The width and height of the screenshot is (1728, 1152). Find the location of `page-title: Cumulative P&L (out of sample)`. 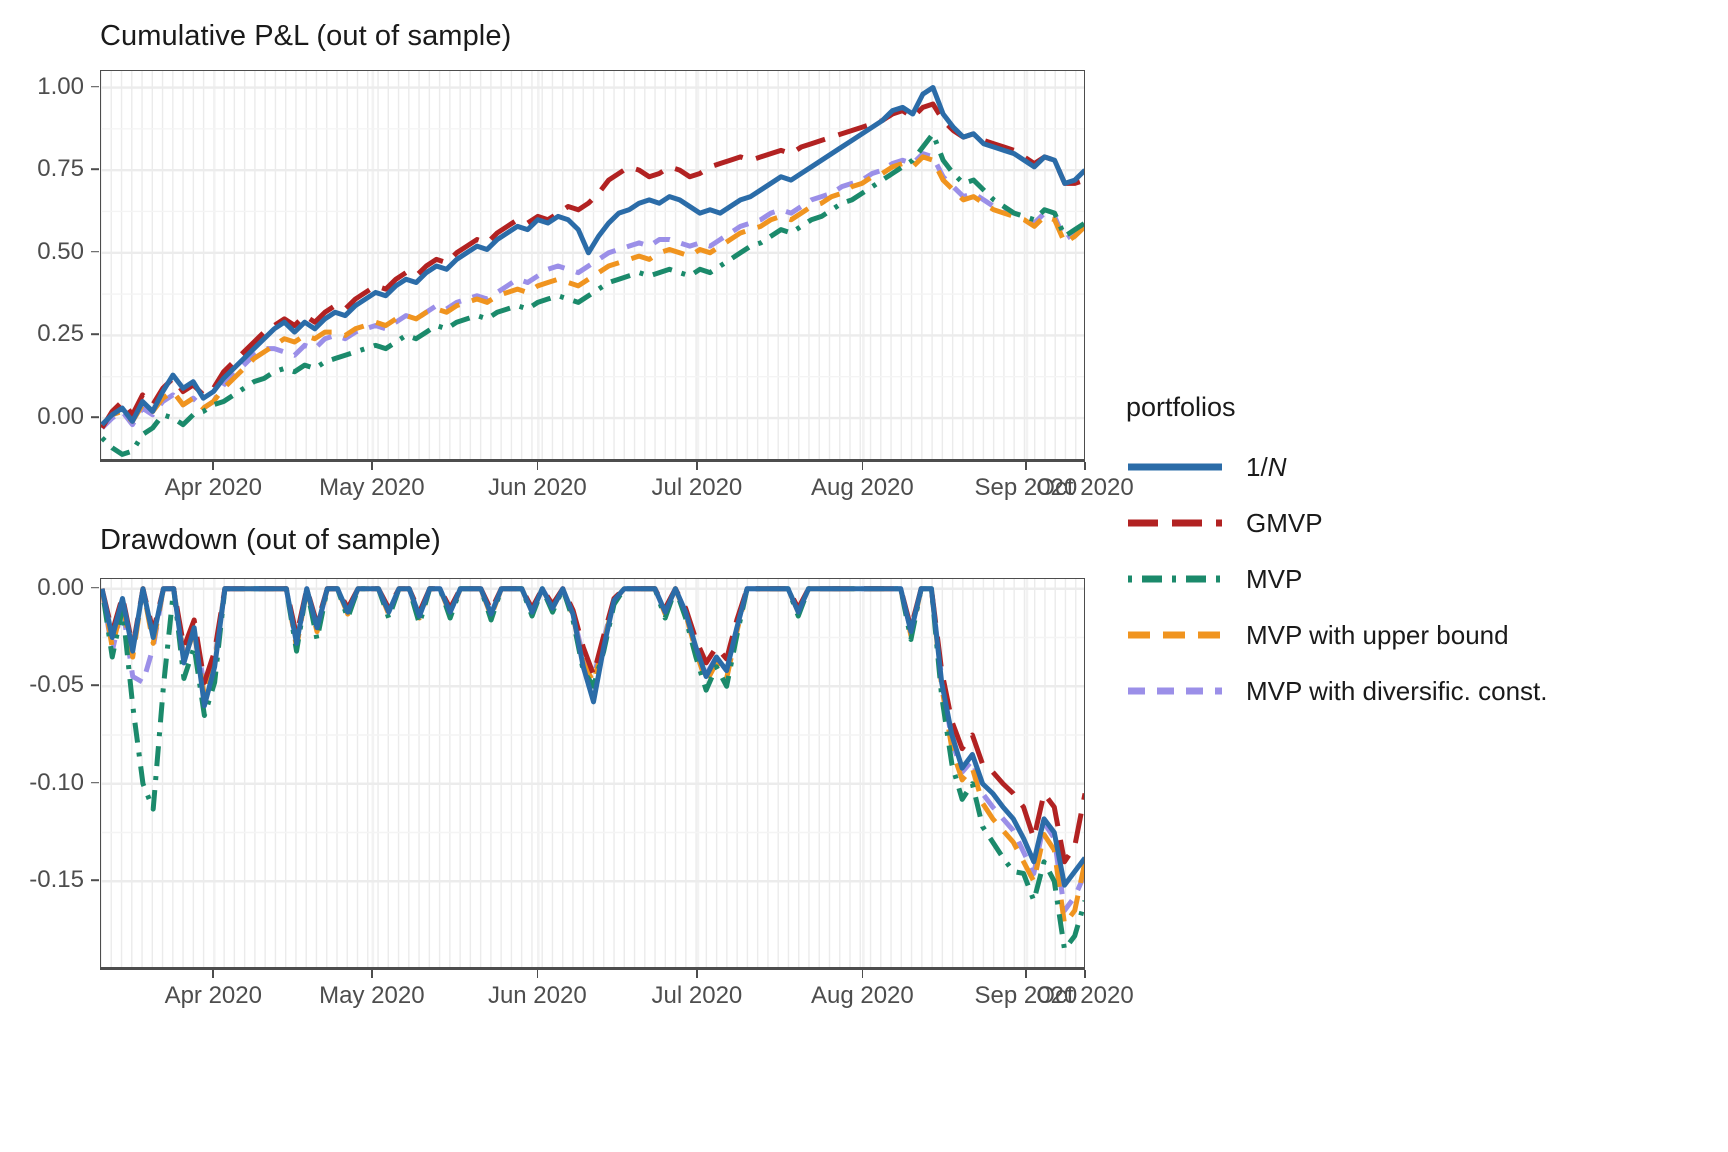

page-title: Cumulative P&L (out of sample) is located at coordinates (306, 36).